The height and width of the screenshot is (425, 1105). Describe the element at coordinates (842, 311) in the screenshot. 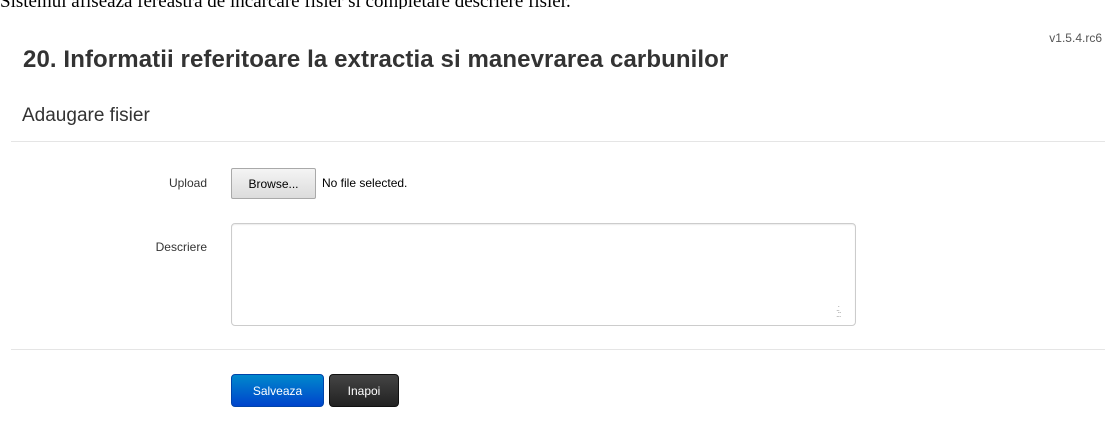

I see `resize-grip-icon: .:.::` at that location.